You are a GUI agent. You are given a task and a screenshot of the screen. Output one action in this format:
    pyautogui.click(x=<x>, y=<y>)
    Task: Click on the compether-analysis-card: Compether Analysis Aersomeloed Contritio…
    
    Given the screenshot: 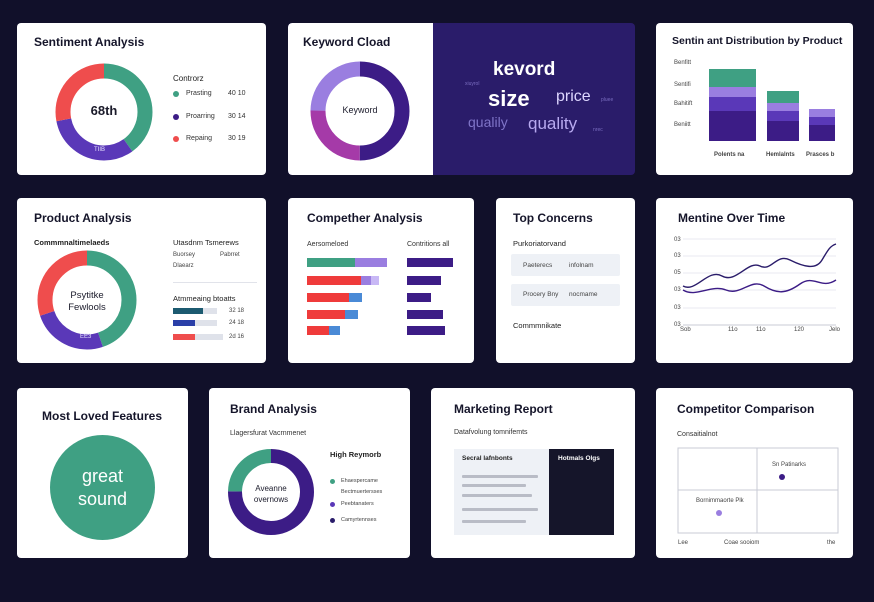 What is the action you would take?
    pyautogui.click(x=381, y=280)
    